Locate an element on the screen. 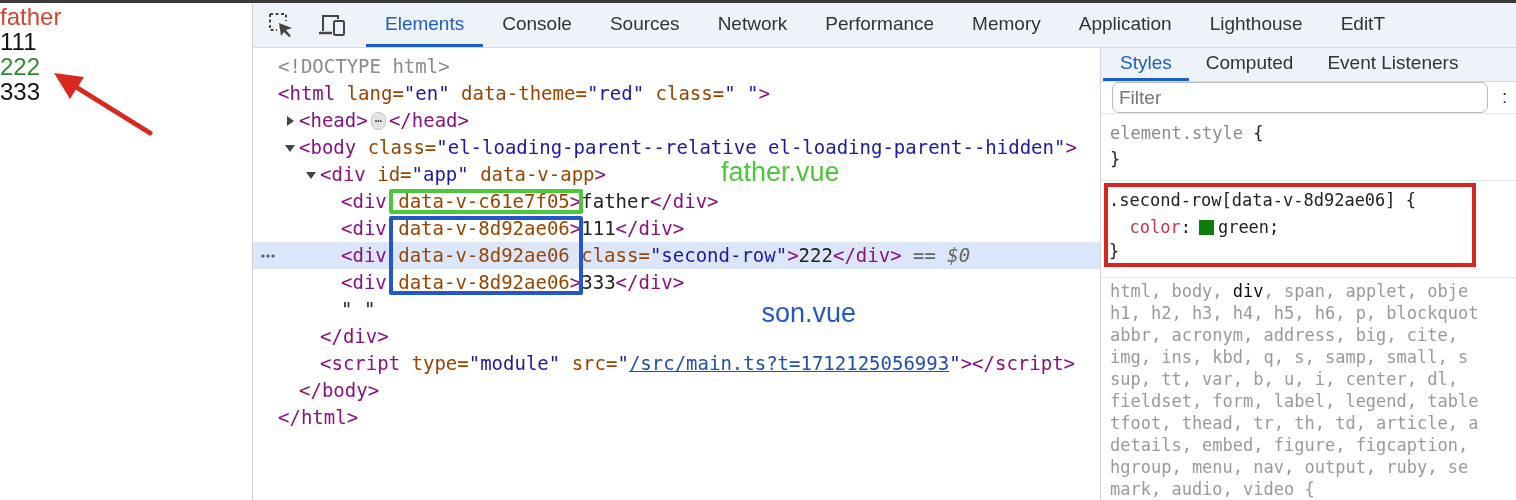  code-text: <div data-v-8d92ae06 class="second-row">222</div> is located at coordinates (621, 256).